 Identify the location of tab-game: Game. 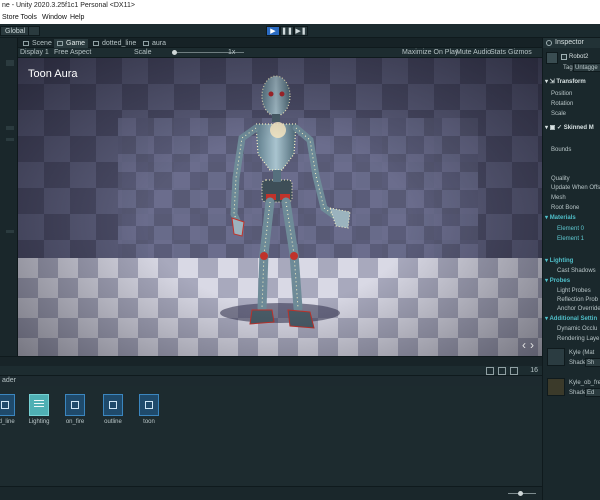
(71, 43).